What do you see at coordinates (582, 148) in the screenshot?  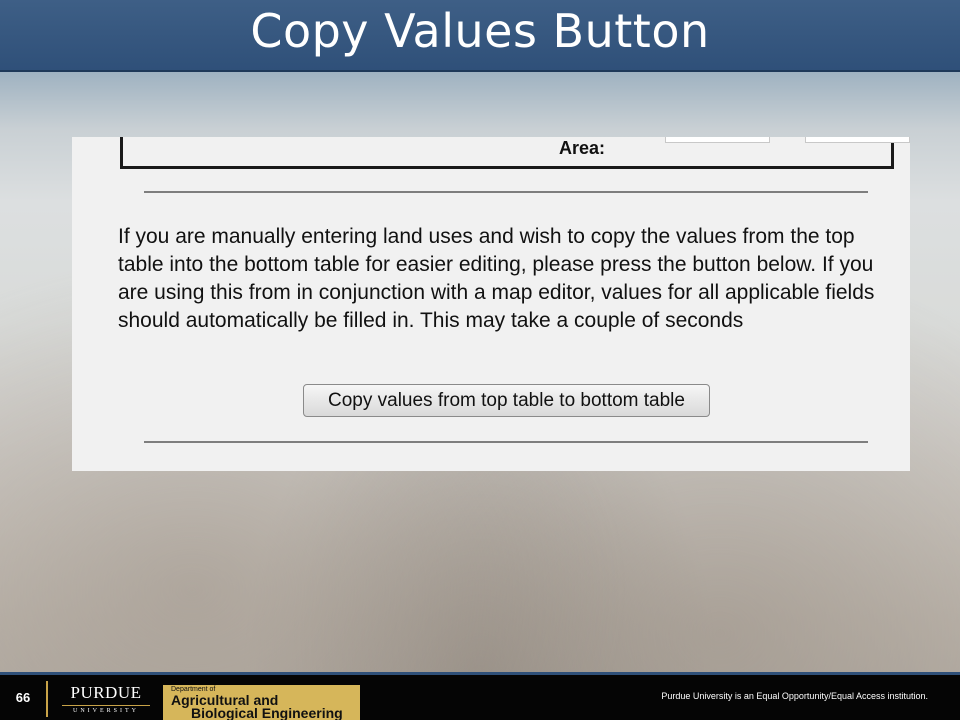 I see `area-label: Area:` at bounding box center [582, 148].